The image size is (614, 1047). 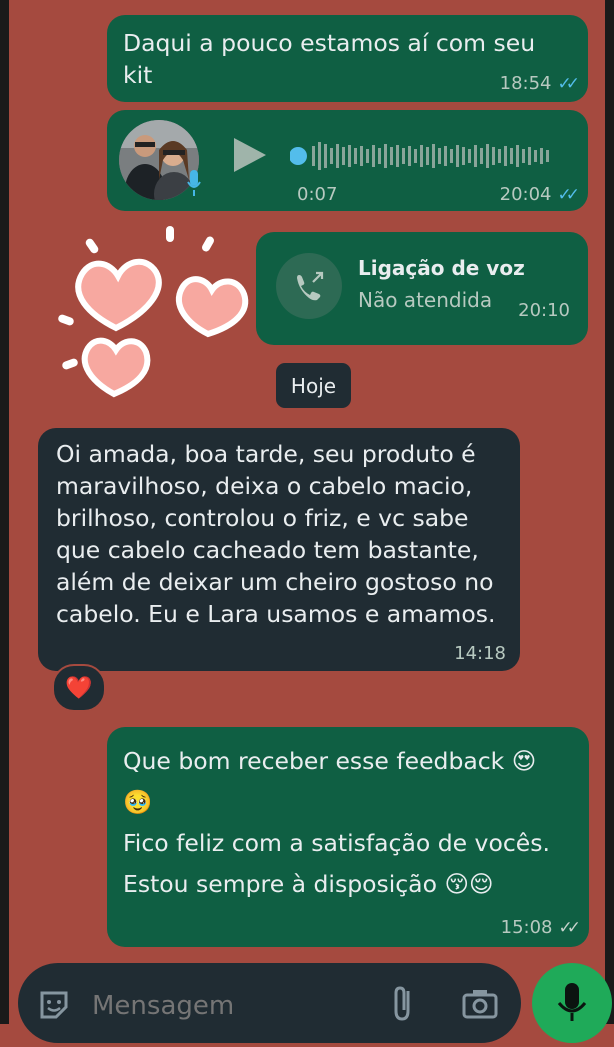 What do you see at coordinates (480, 1003) in the screenshot?
I see `camera-icon` at bounding box center [480, 1003].